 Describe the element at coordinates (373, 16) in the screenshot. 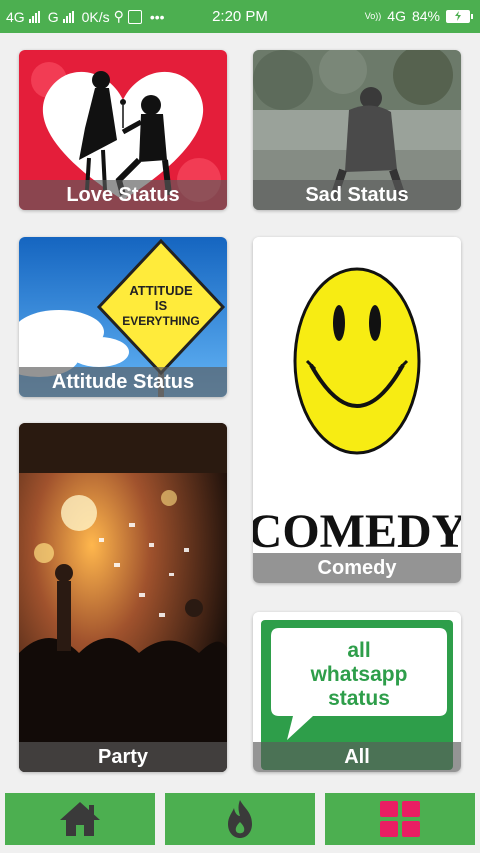

I see `volte-label: Vo))` at that location.